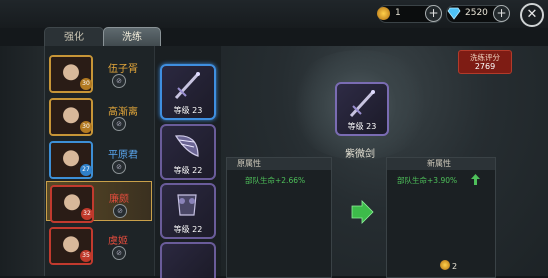 The image size is (548, 278). What do you see at coordinates (186, 146) in the screenshot?
I see `blade-icon` at bounding box center [186, 146].